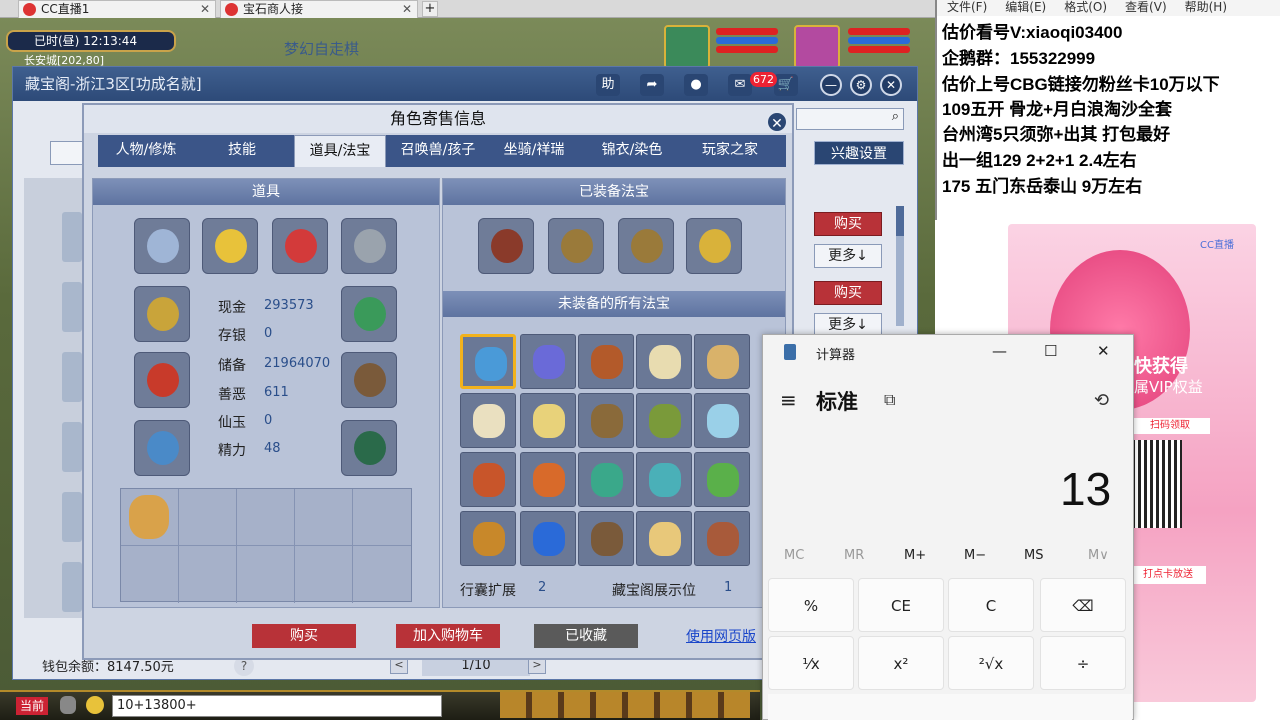  What do you see at coordinates (1098, 555) in the screenshot?
I see `memory-list-button: M∨` at bounding box center [1098, 555].